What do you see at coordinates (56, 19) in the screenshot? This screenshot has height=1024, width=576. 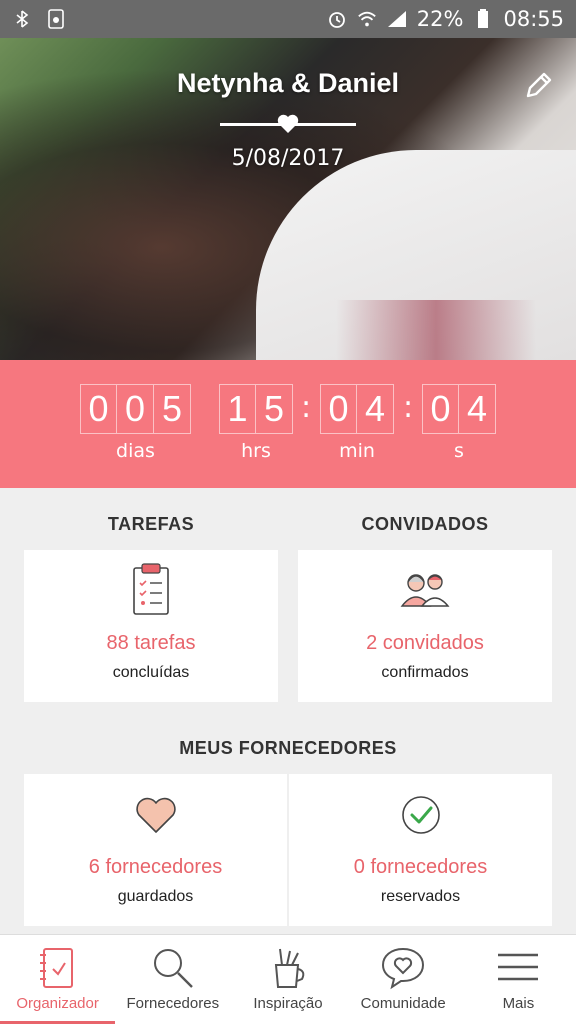 I see `screenshot-icon` at bounding box center [56, 19].